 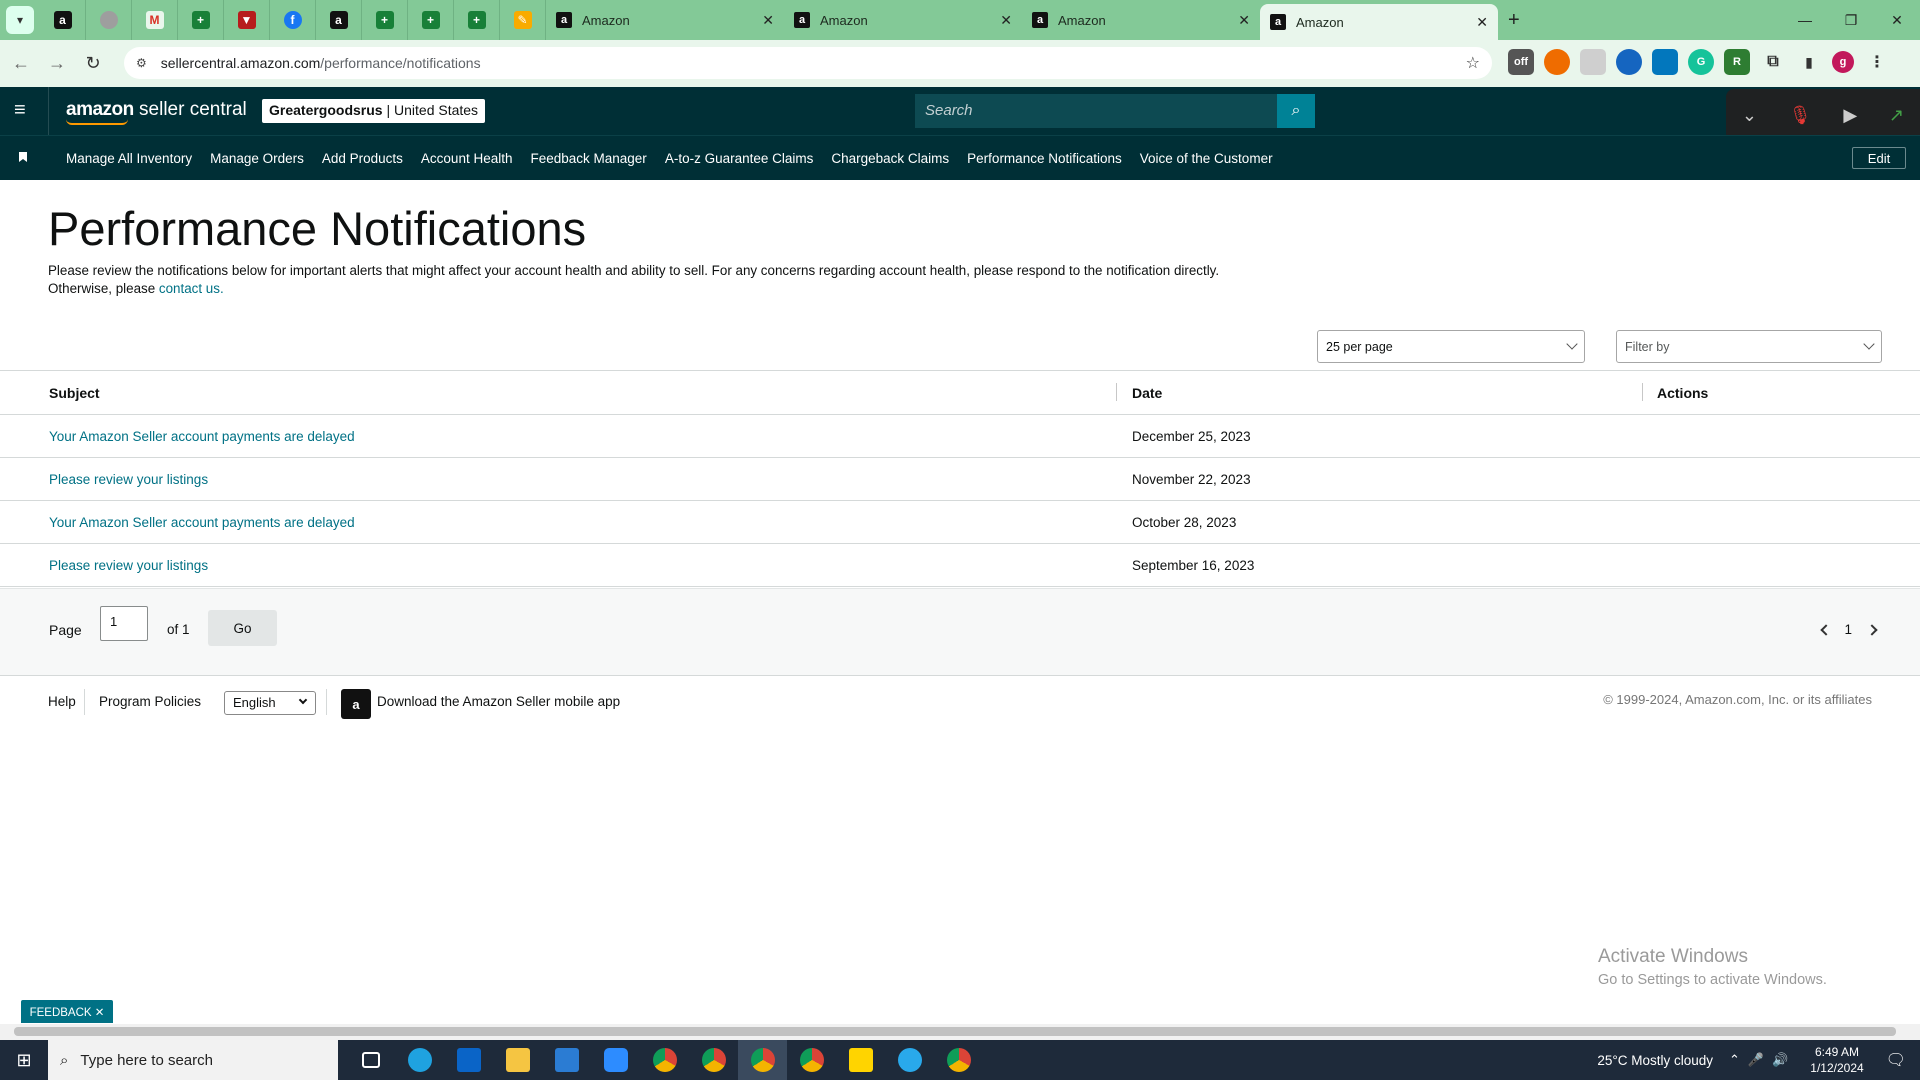 What do you see at coordinates (270, 703) in the screenshot?
I see `language-select: English` at bounding box center [270, 703].